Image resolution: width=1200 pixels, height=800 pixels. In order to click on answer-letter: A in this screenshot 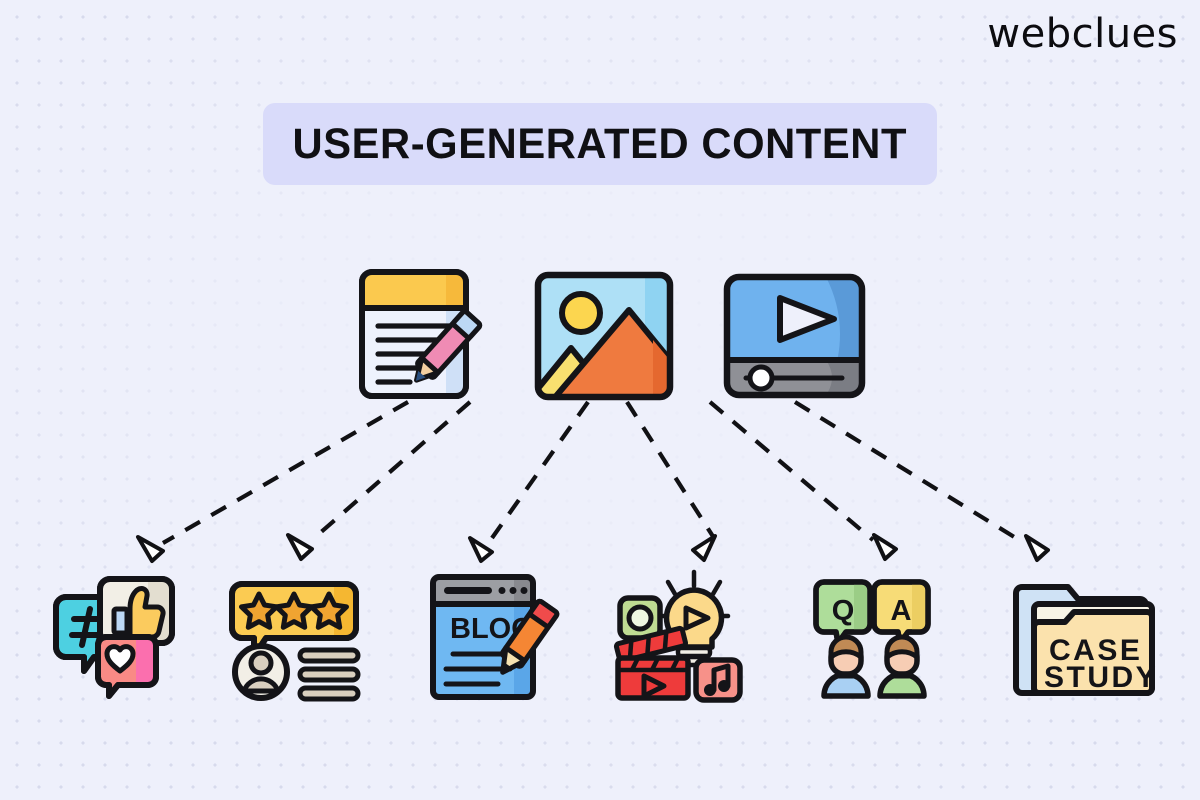, I will do `click(901, 611)`.